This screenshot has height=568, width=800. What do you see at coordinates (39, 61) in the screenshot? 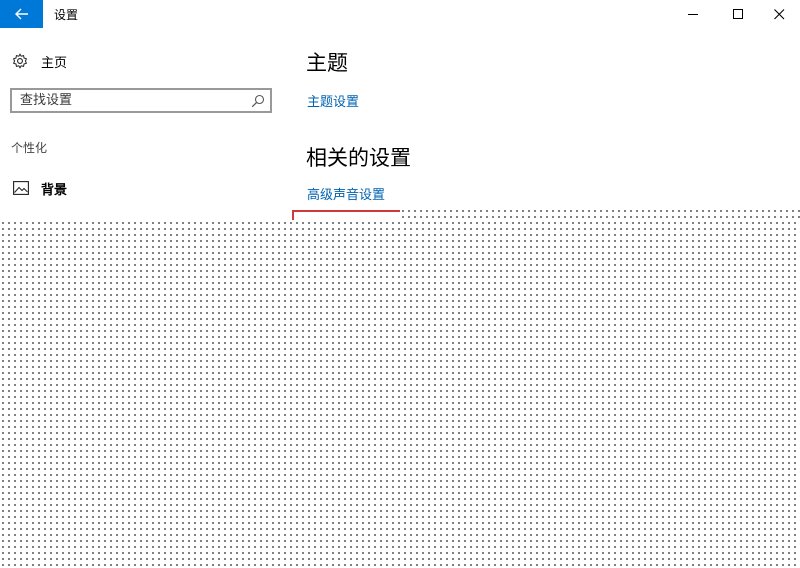
I see `nav-home: 主页` at bounding box center [39, 61].